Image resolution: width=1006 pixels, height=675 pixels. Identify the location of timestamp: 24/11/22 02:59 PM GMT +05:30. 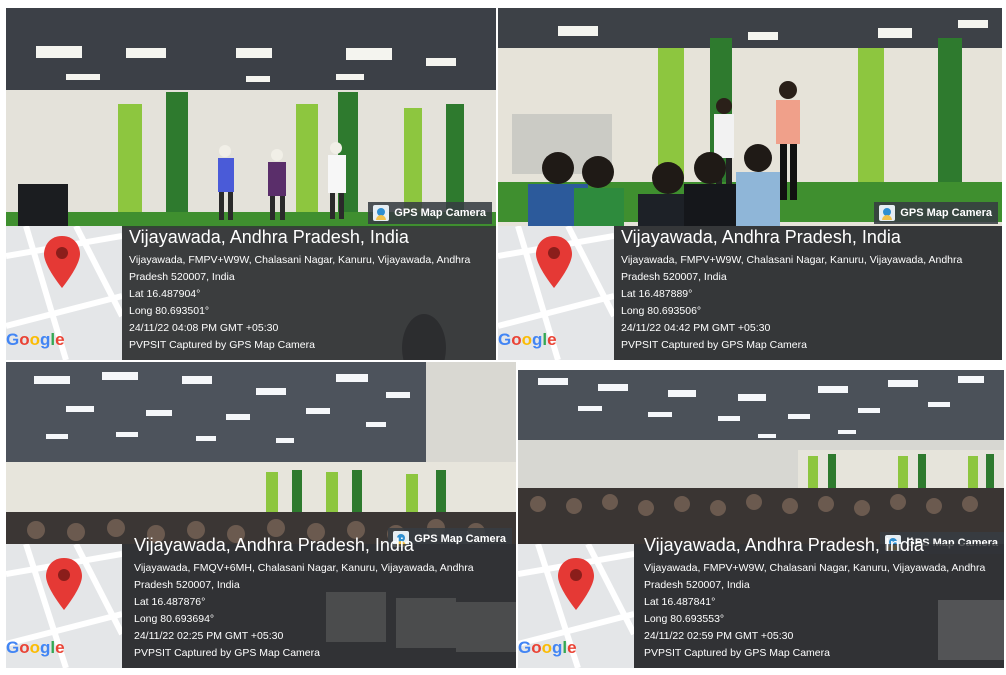
(719, 636).